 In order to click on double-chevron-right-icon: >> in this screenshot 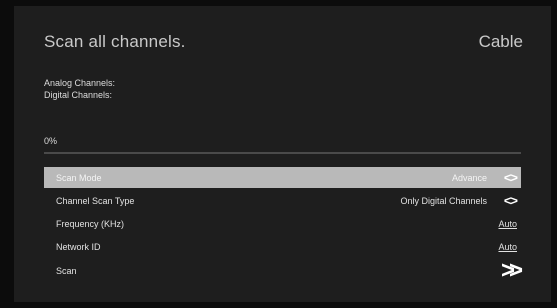, I will do `click(512, 271)`.